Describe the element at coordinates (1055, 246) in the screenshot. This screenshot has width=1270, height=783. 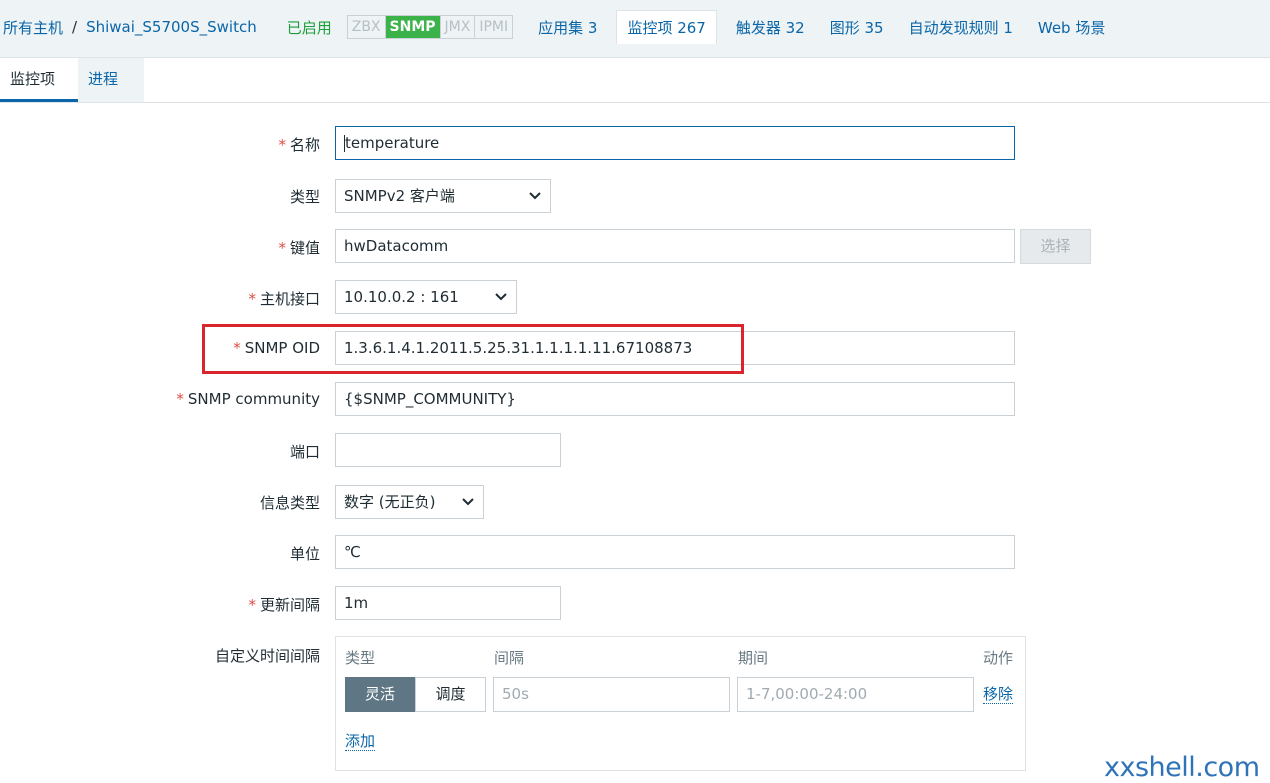
I see `select-key-button: 选择` at that location.